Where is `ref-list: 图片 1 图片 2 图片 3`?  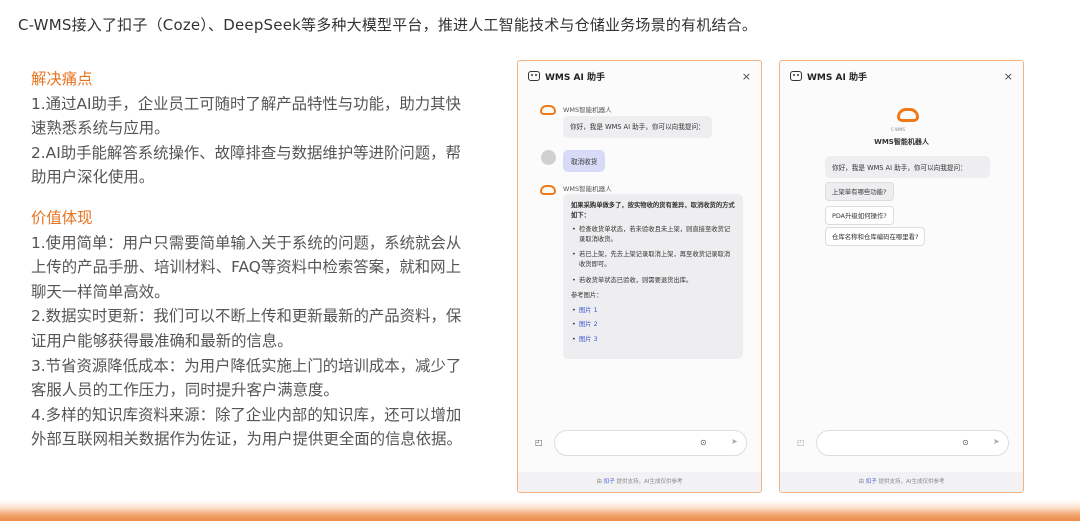
ref-list: 图片 1 图片 2 图片 3 is located at coordinates (653, 325).